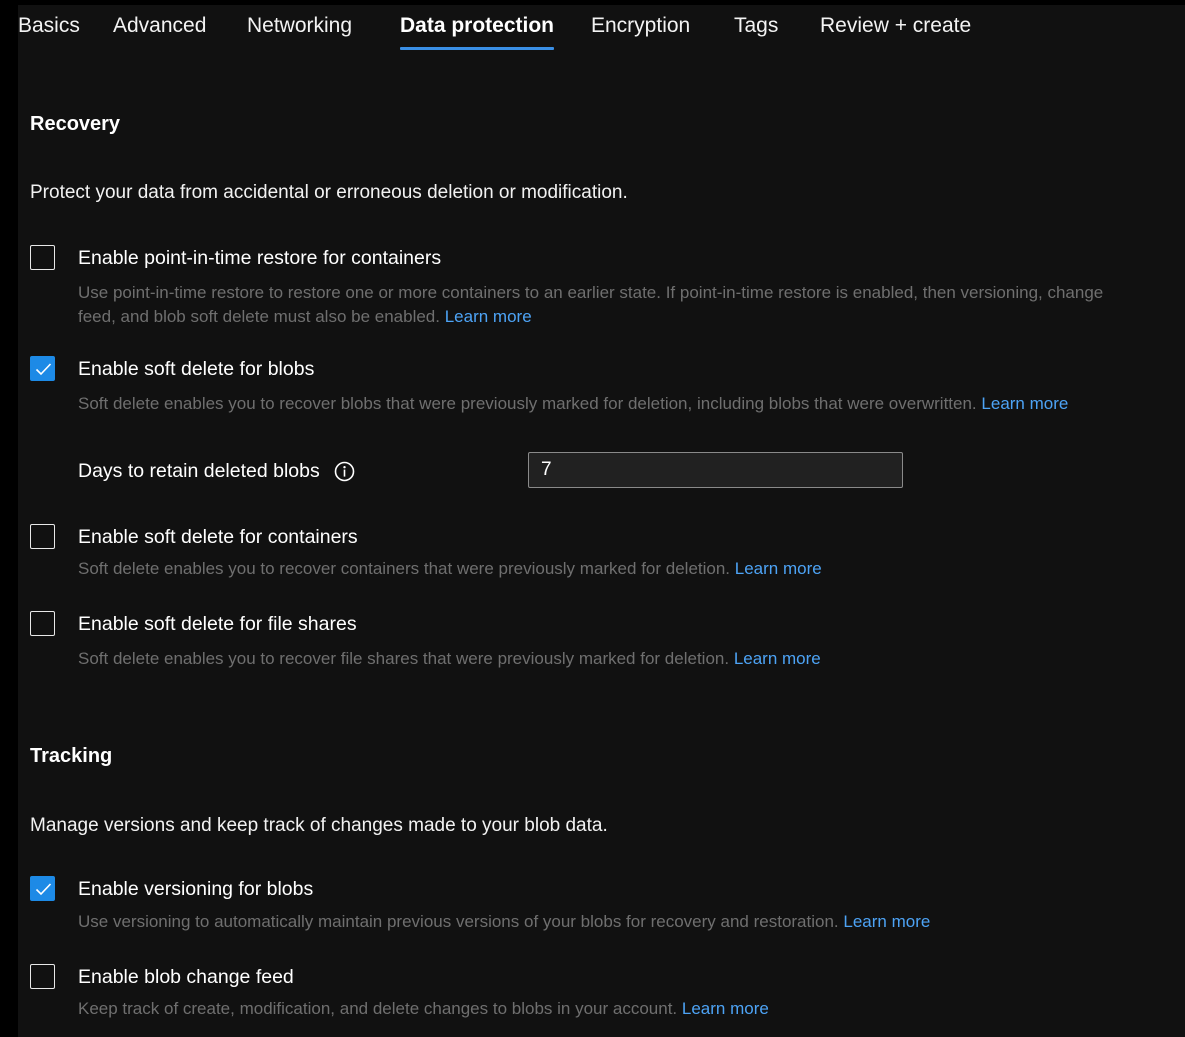  Describe the element at coordinates (199, 471) in the screenshot. I see `retain-days-label: Days to retain deleted blobs` at that location.